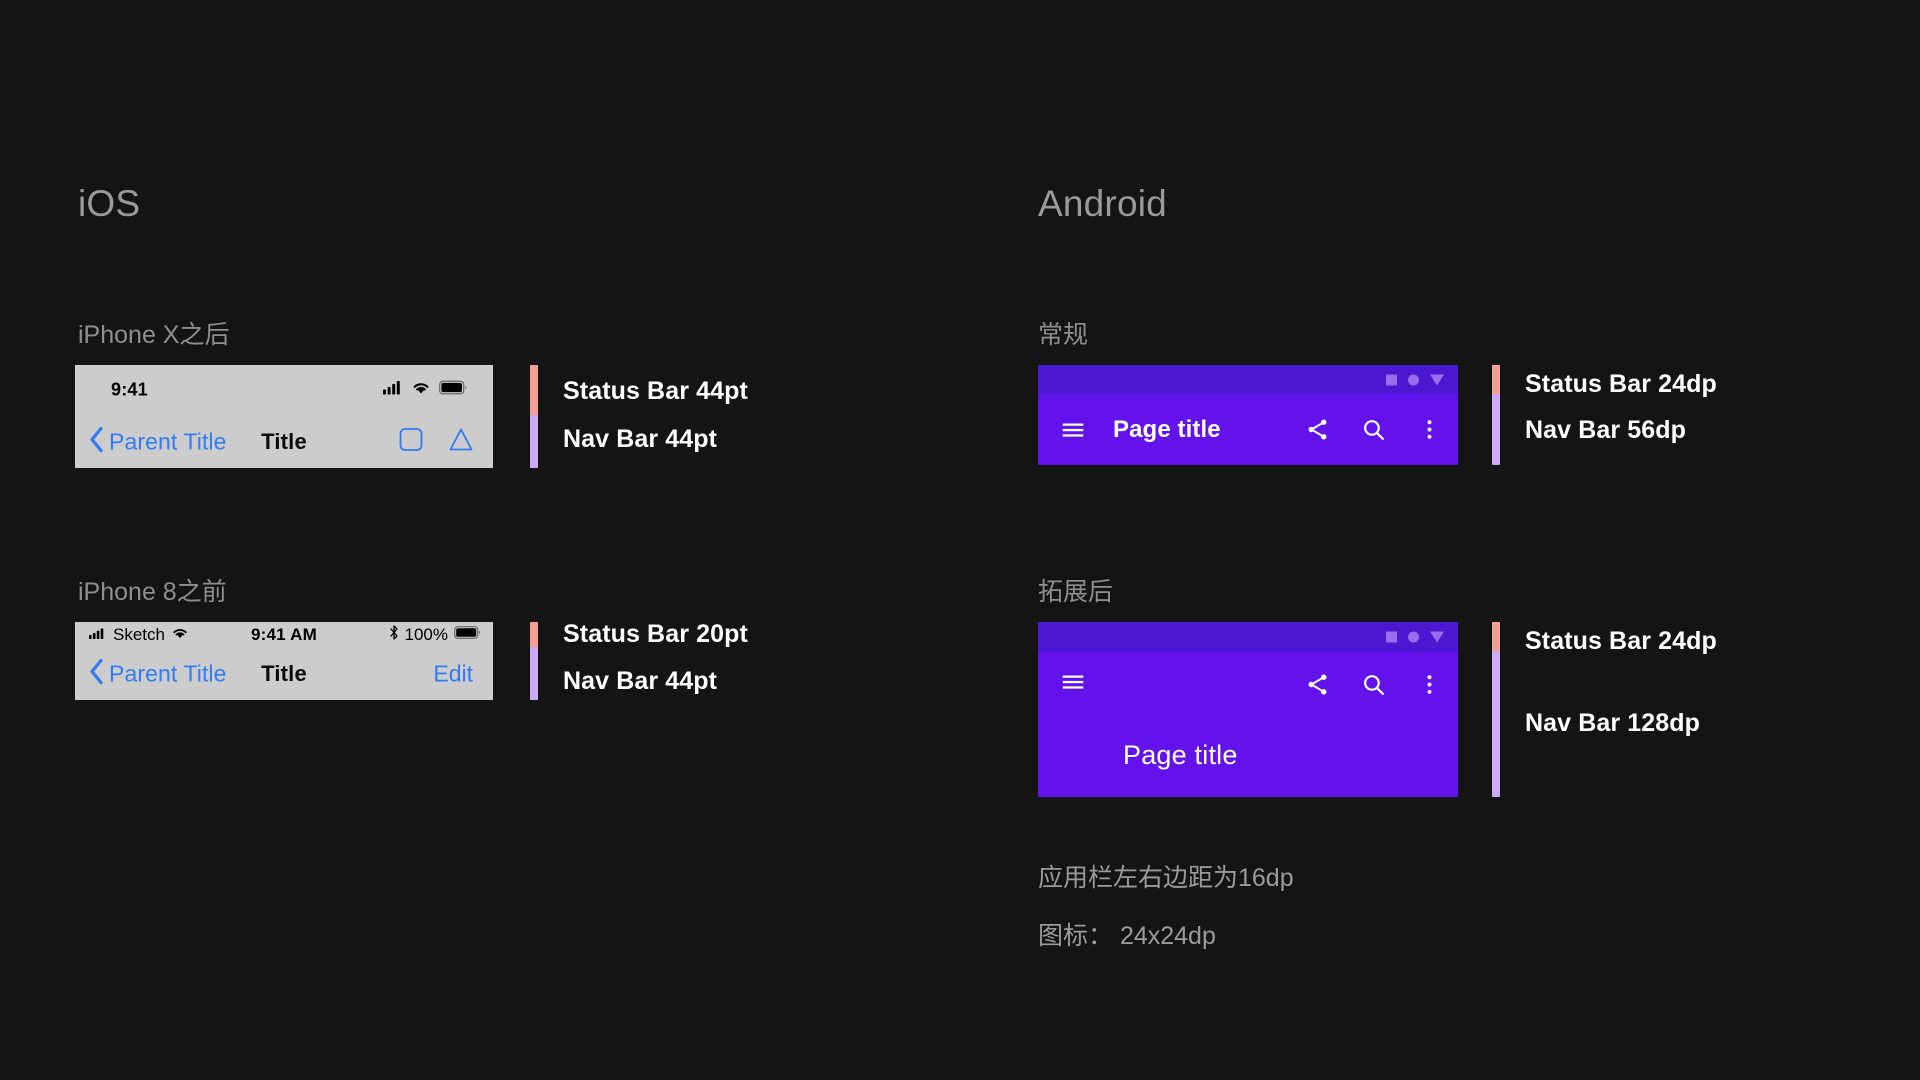 The height and width of the screenshot is (1080, 1920). I want to click on status-bar-indicators, so click(425, 390).